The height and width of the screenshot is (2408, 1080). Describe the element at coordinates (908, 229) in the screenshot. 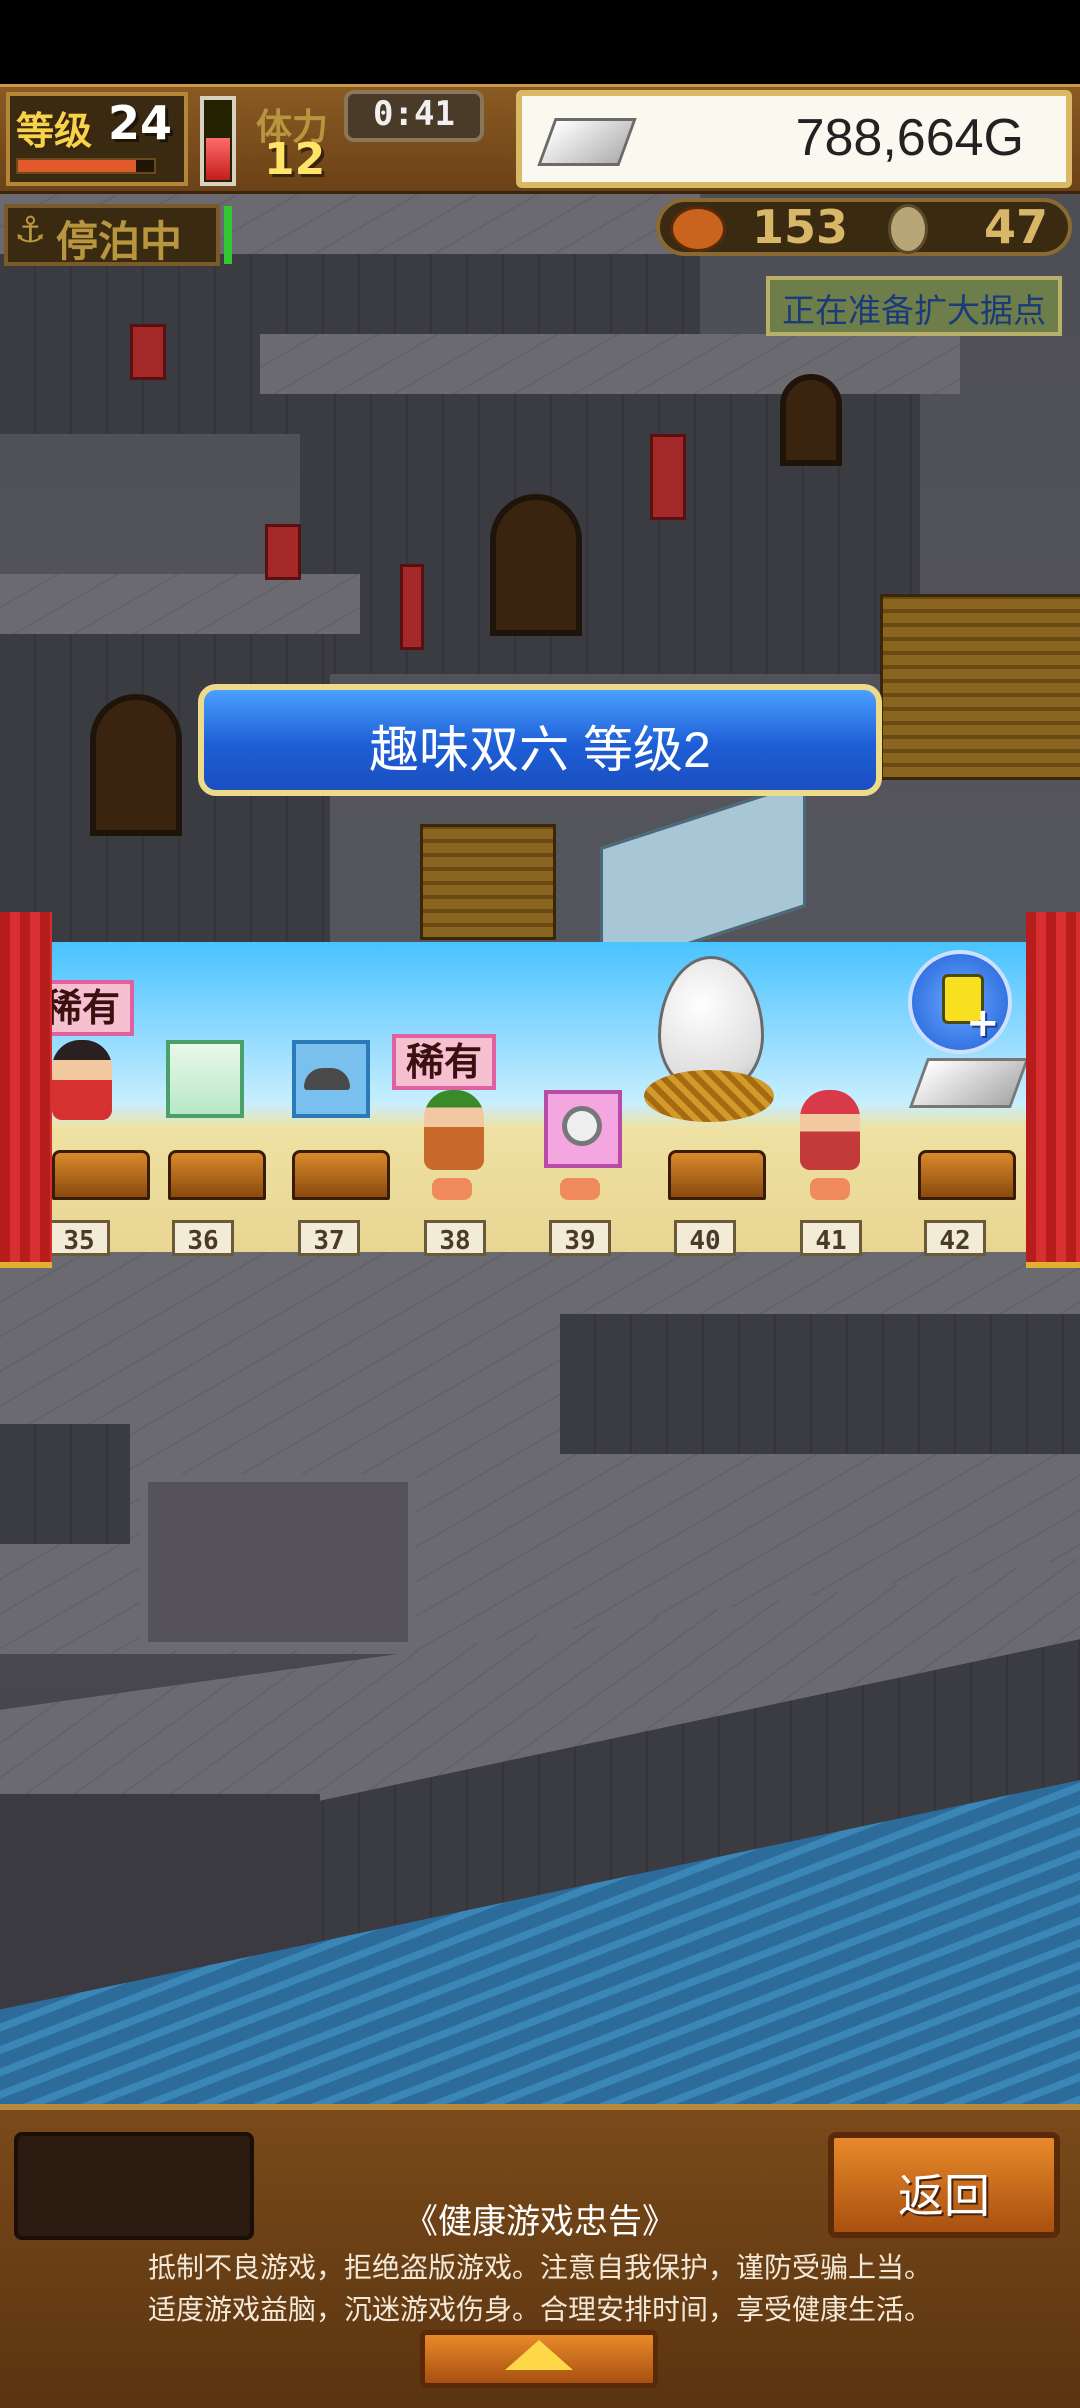

I see `wood-icon` at that location.